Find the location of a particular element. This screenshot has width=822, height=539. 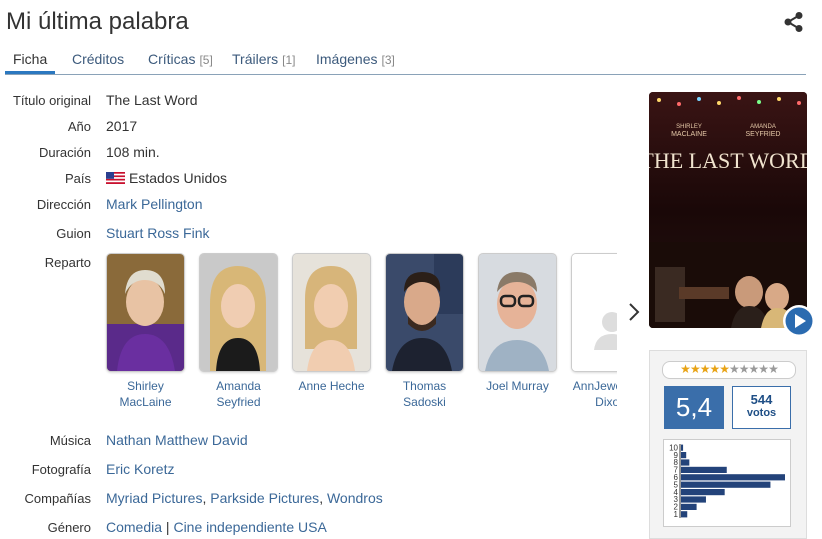

cast-member: Joel Murray is located at coordinates (517, 323).